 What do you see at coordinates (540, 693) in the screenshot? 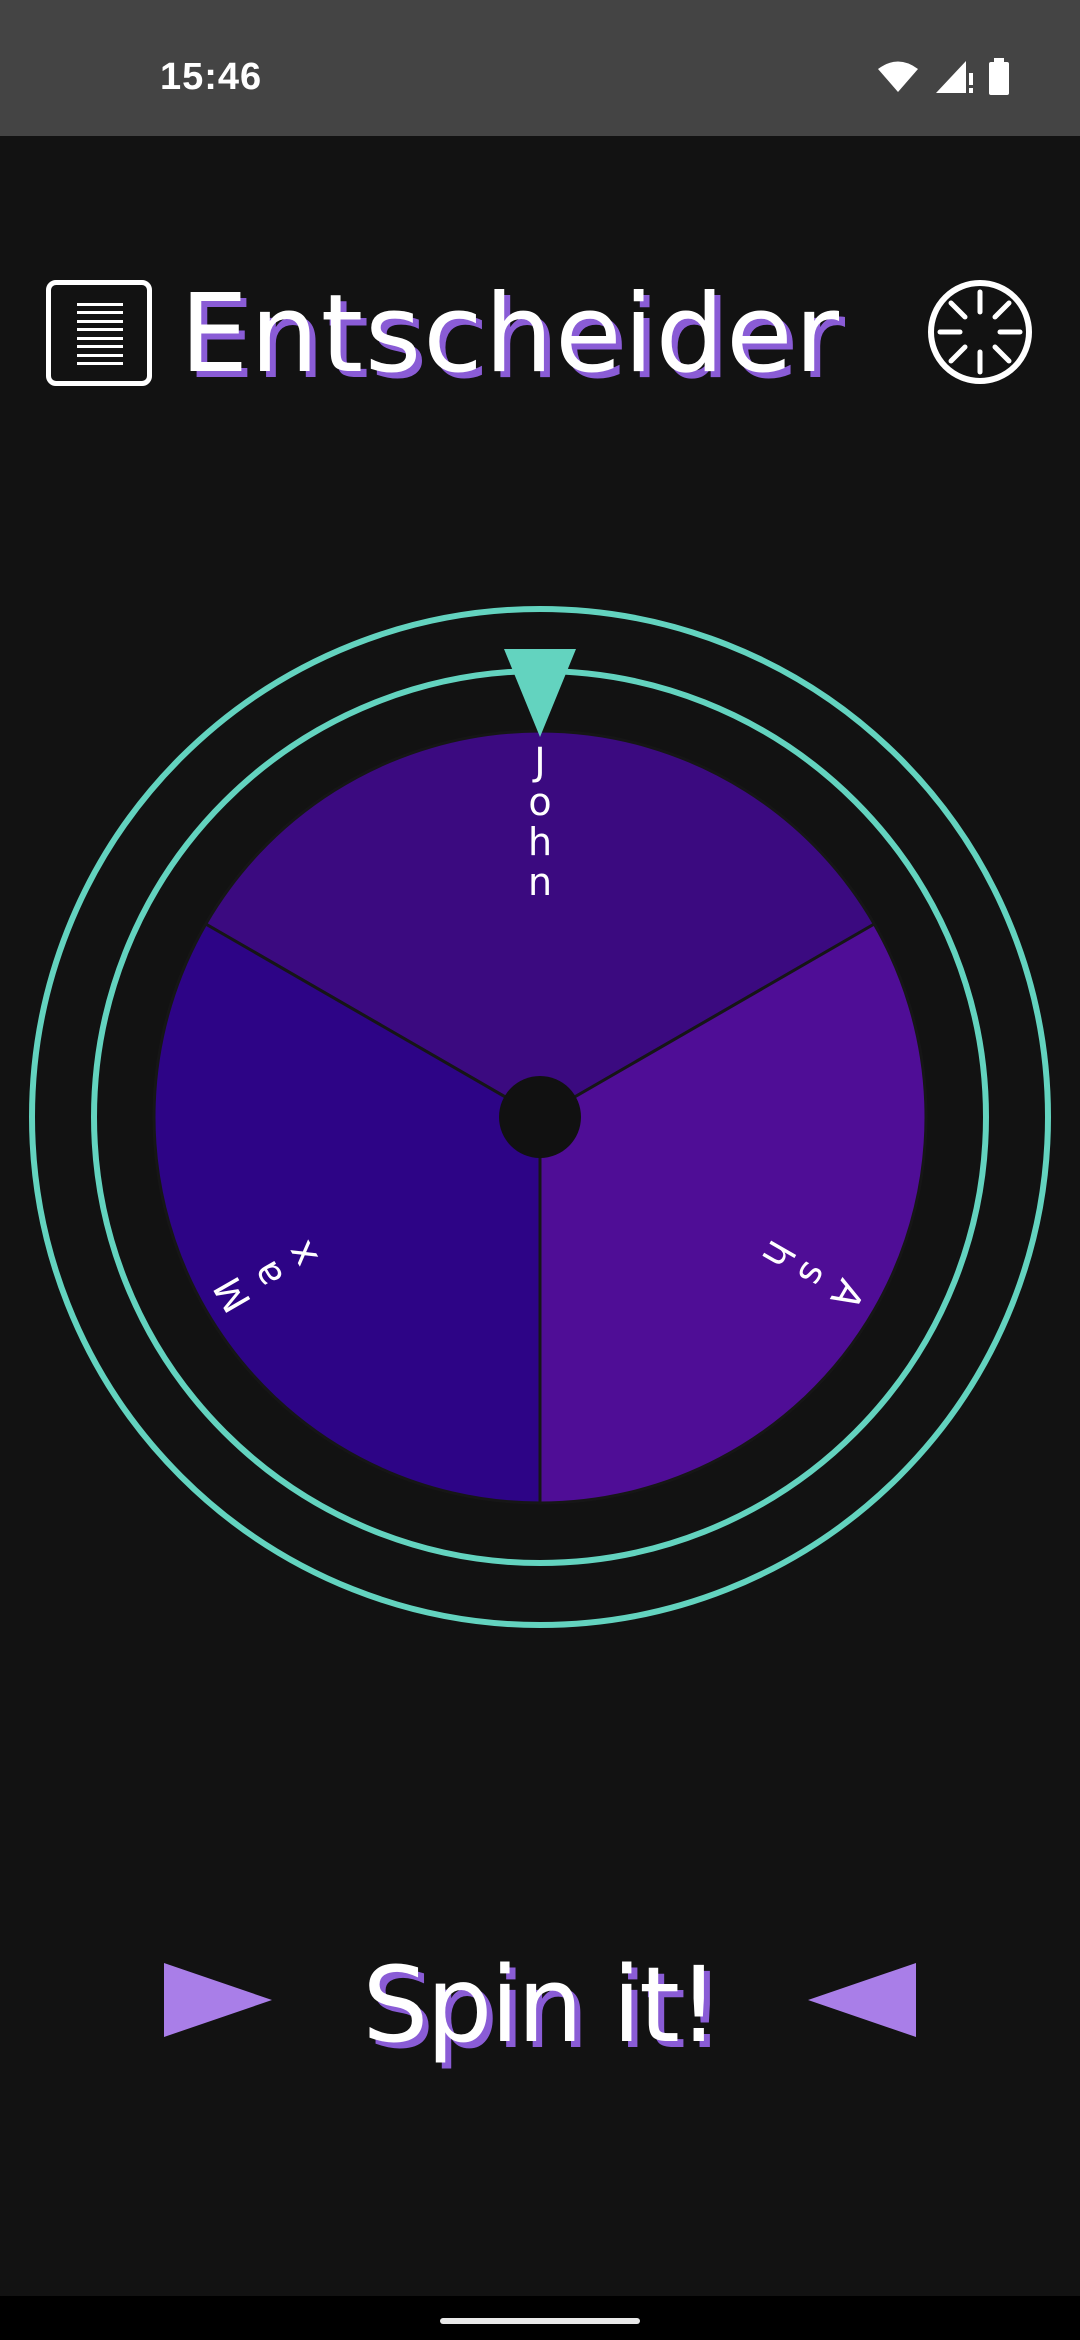
I see `wheel-pointer-icon` at bounding box center [540, 693].